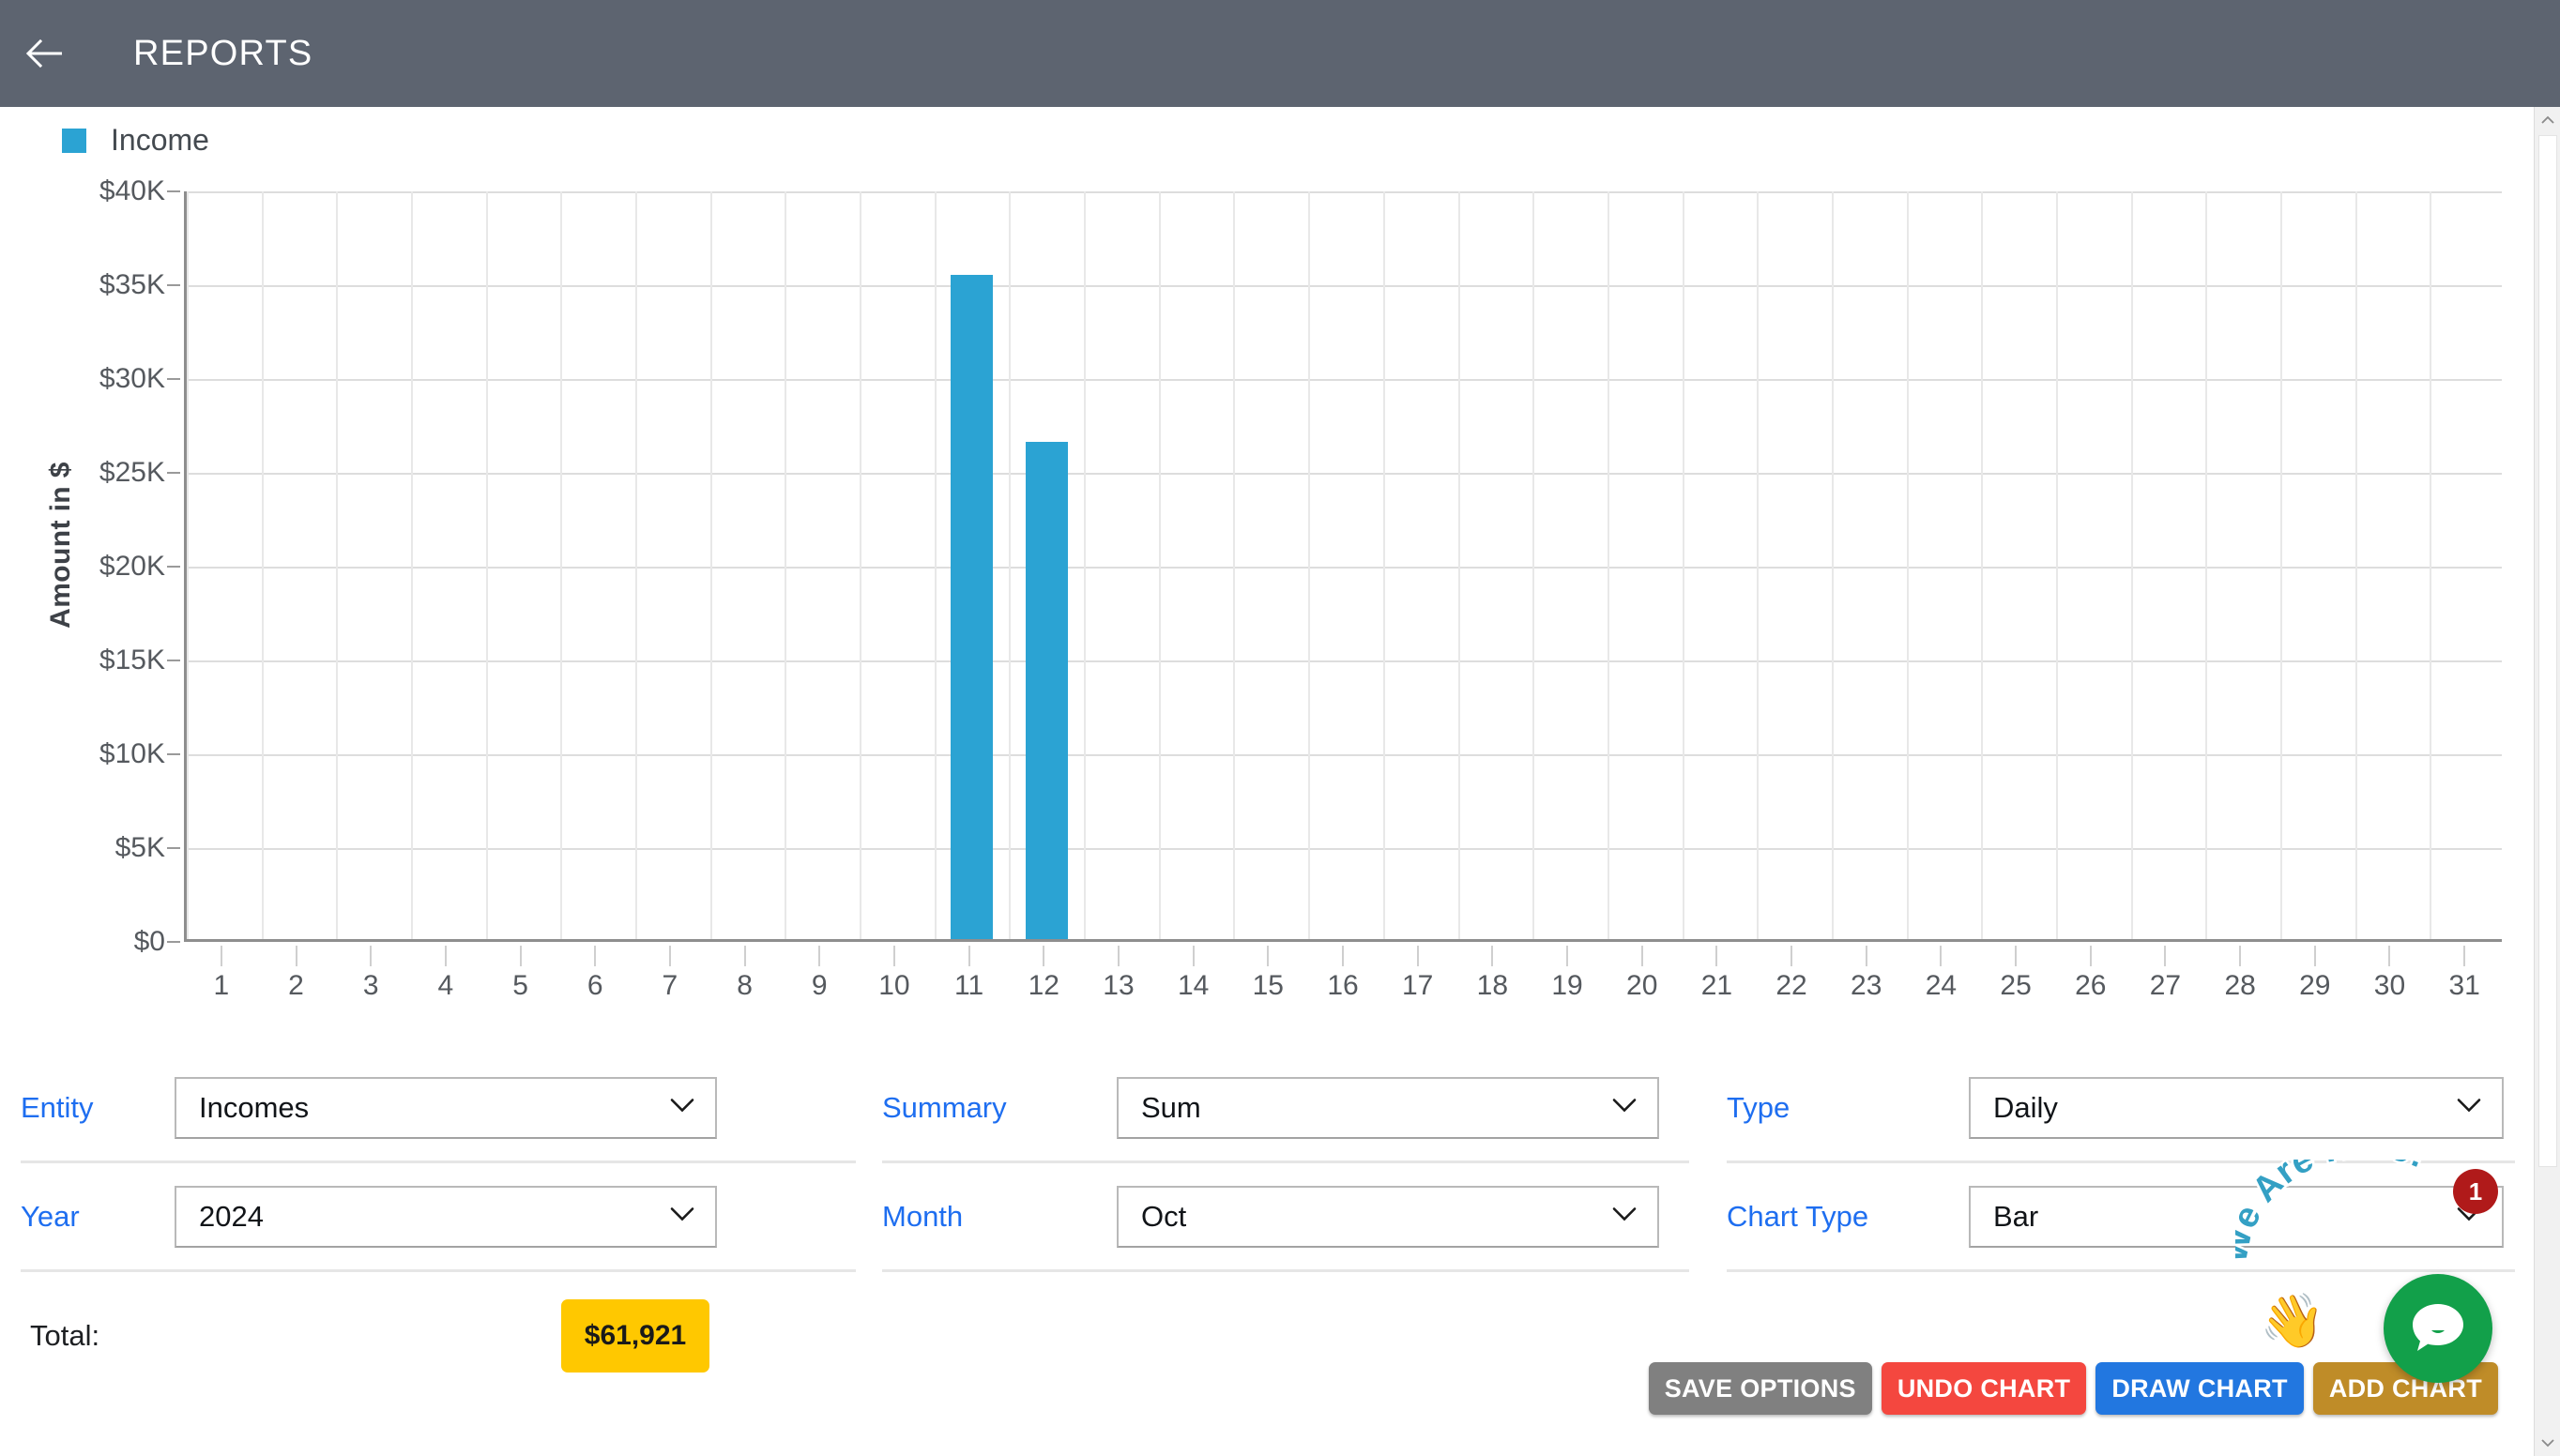 The height and width of the screenshot is (1456, 2560). Describe the element at coordinates (745, 986) in the screenshot. I see `x-axis-tick-label: 8` at that location.